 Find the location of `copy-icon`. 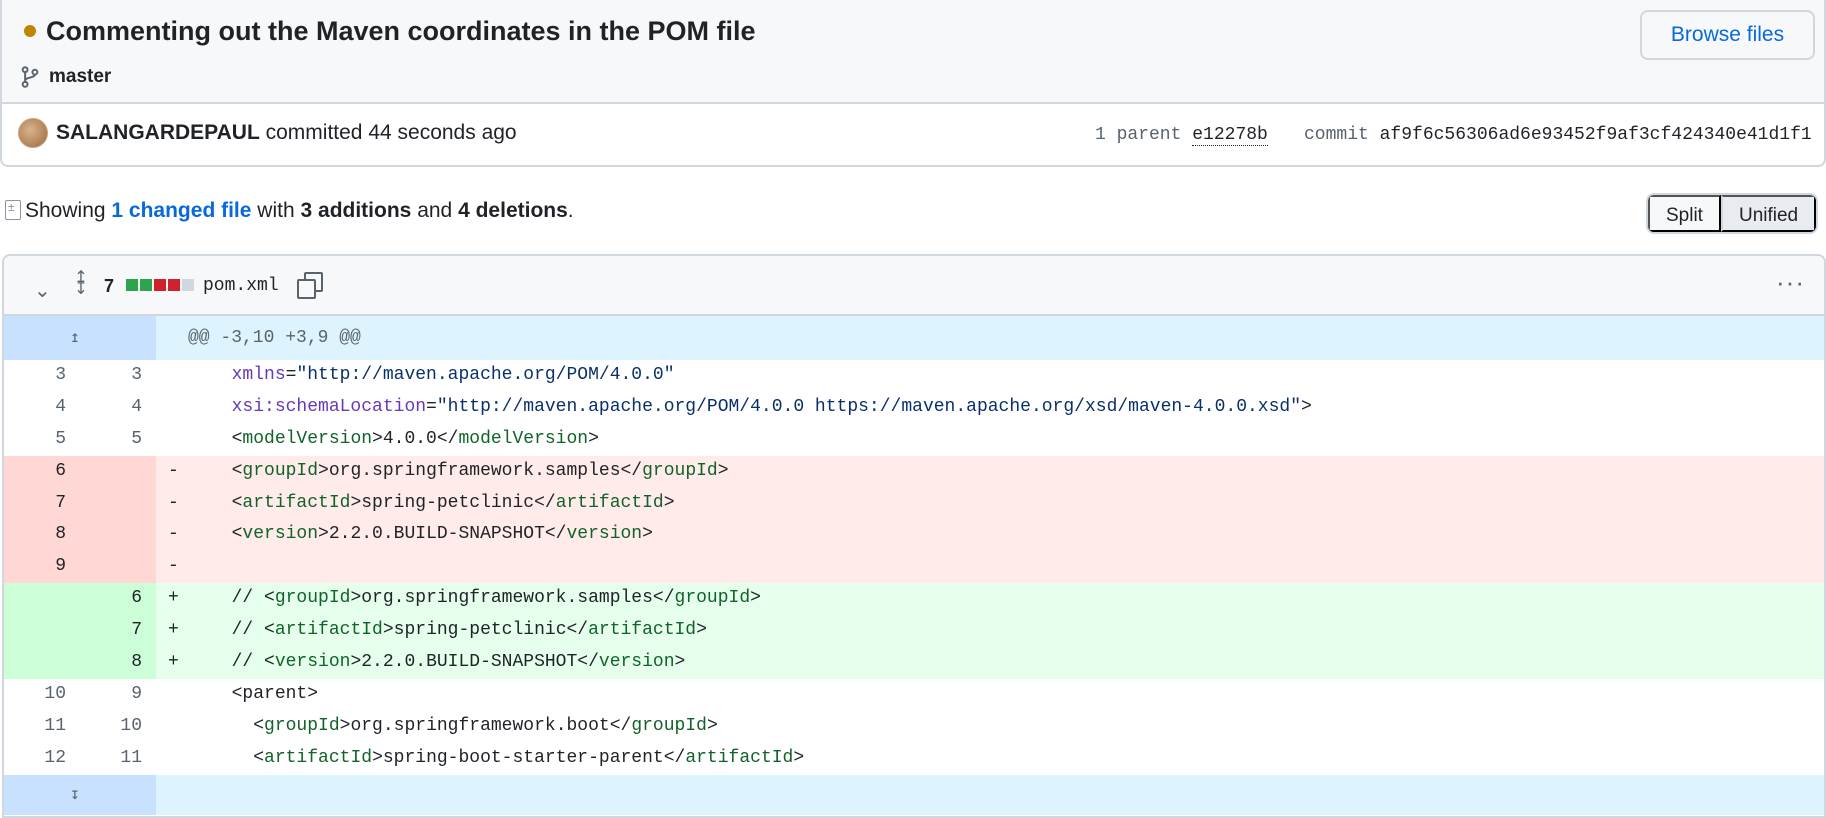

copy-icon is located at coordinates (310, 285).